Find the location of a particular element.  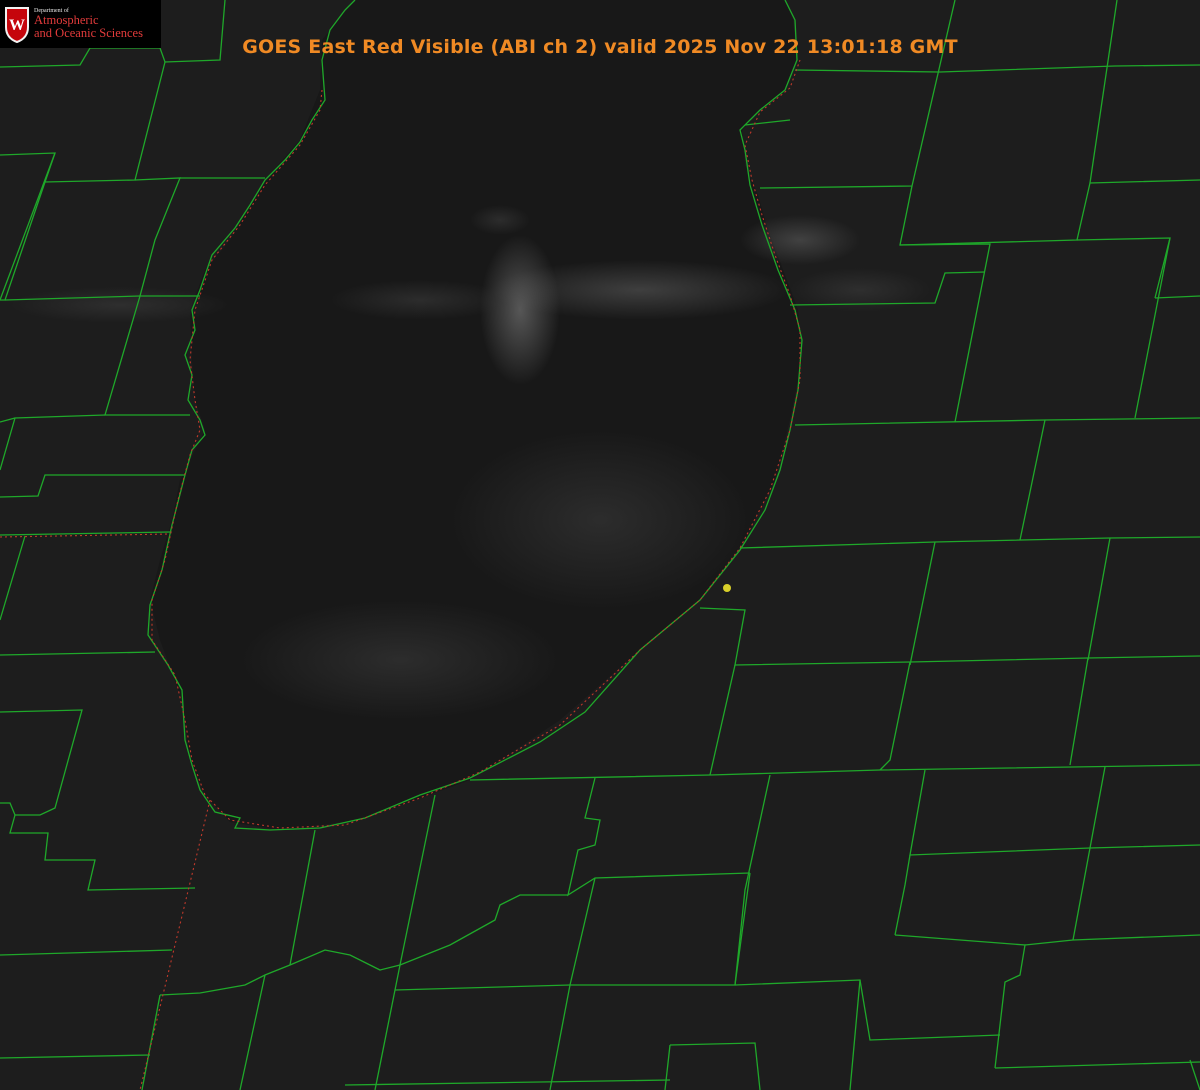

station-marker is located at coordinates (727, 588).